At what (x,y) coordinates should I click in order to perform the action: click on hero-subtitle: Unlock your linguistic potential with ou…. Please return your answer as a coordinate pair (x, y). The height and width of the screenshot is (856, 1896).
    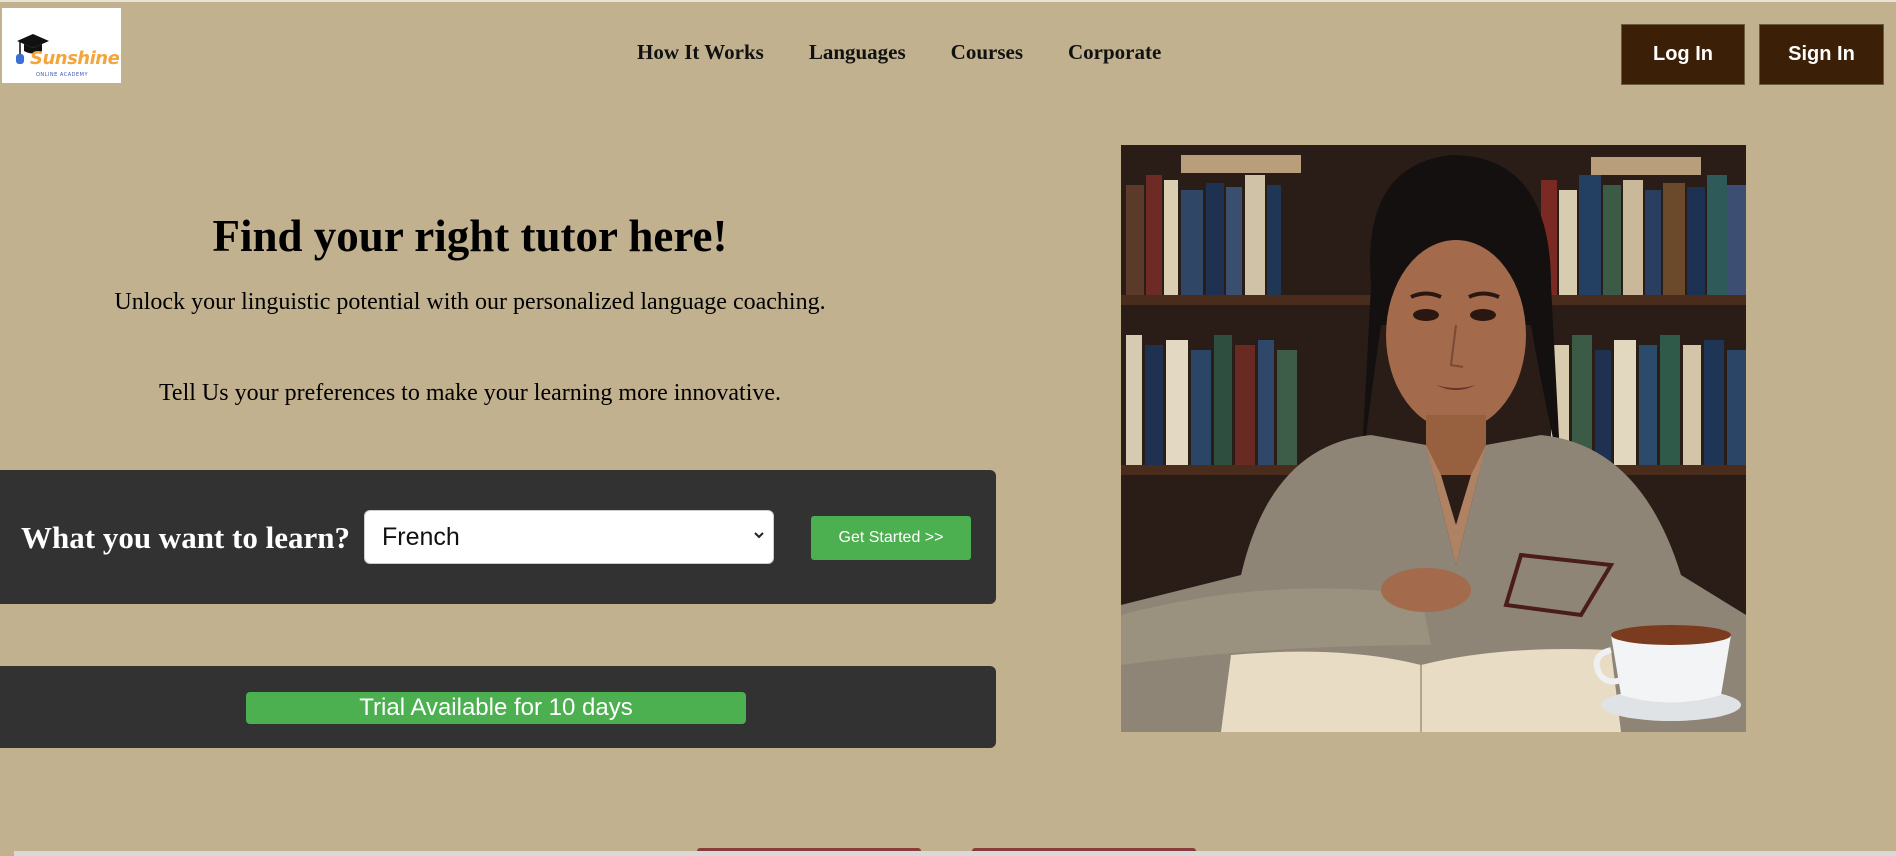
    Looking at the image, I should click on (470, 302).